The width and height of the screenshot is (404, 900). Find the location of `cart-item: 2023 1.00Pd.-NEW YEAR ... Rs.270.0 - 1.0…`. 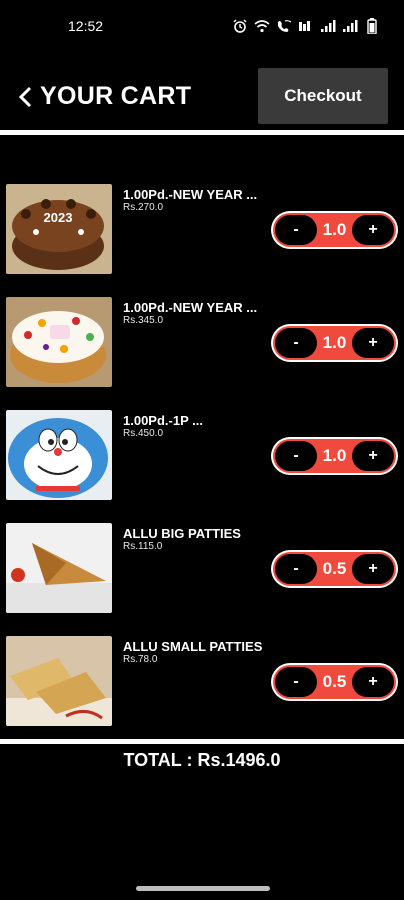

cart-item: 2023 1.00Pd.-NEW YEAR ... Rs.270.0 - 1.0… is located at coordinates (202, 236).